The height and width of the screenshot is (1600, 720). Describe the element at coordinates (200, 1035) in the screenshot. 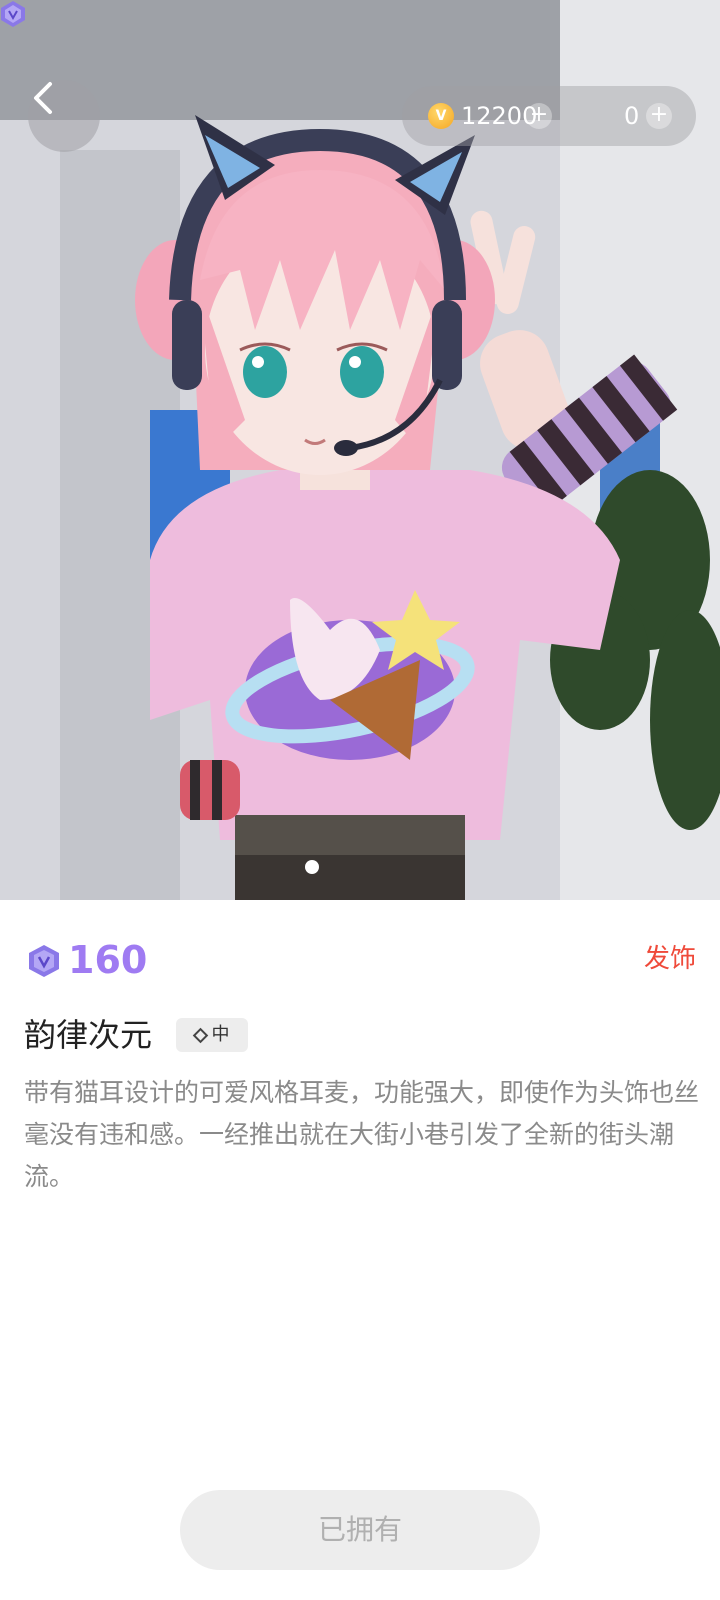

I see `diamond-outline-icon` at that location.